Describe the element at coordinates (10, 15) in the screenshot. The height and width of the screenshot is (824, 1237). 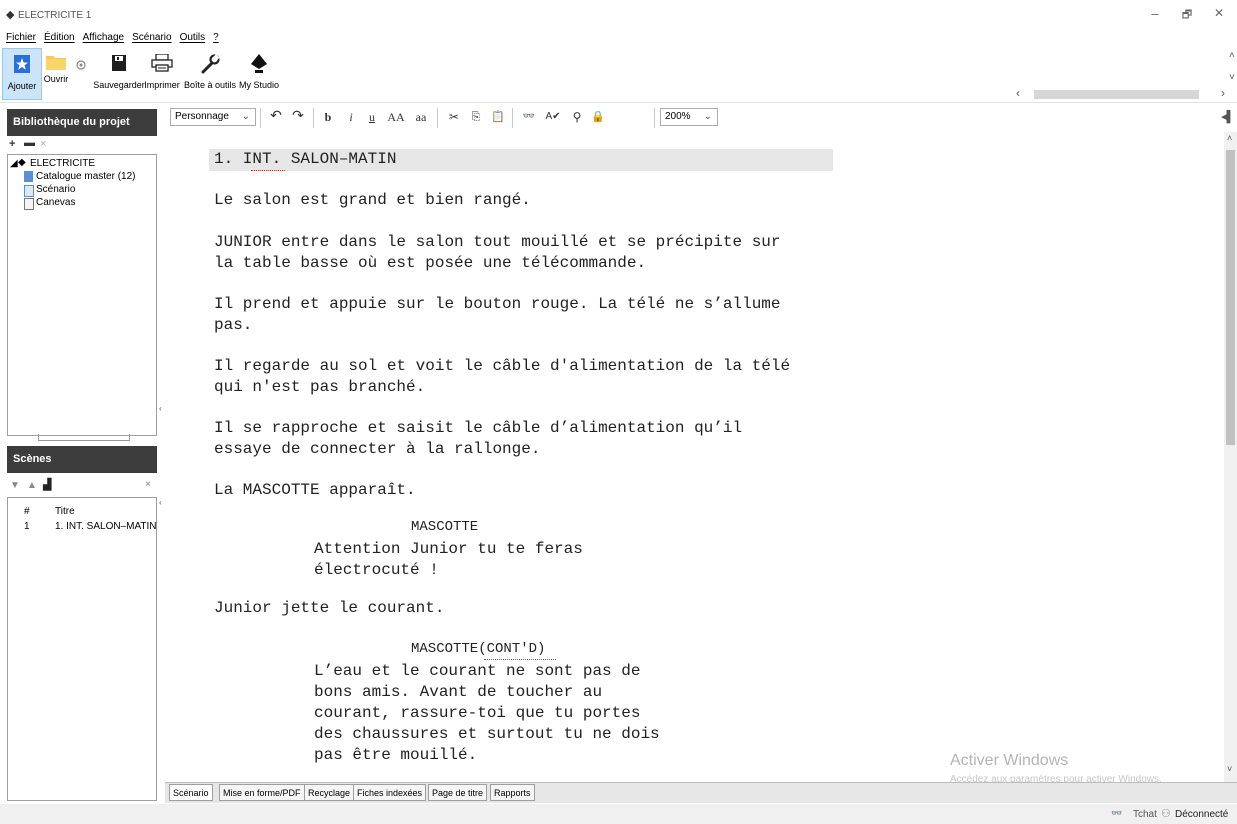
I see `app-icon: ◆` at that location.